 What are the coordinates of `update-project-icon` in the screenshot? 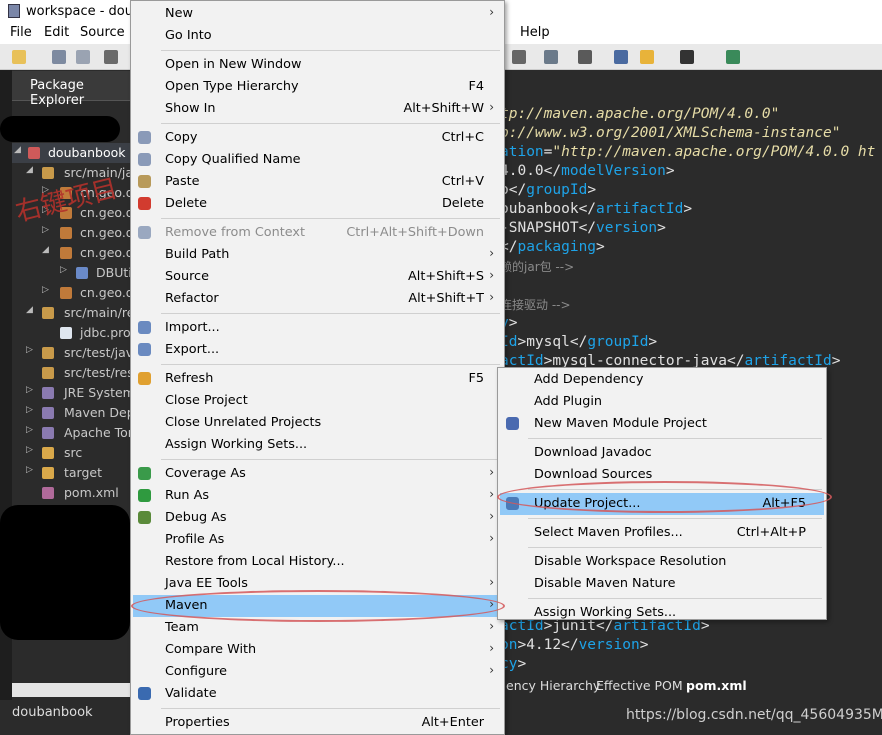 It's located at (512, 503).